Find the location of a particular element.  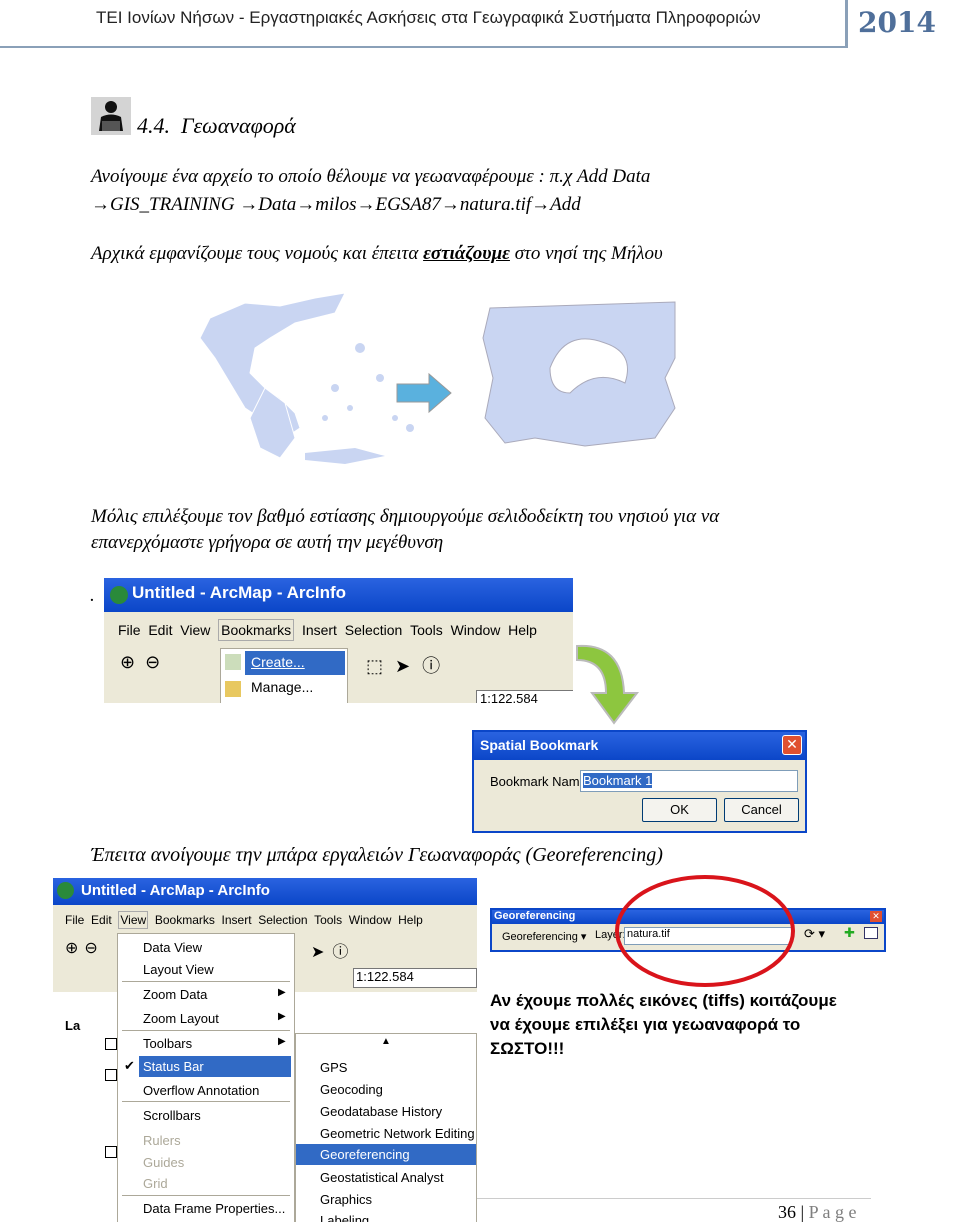

view-zoom-data: Zoom Data is located at coordinates (175, 994).